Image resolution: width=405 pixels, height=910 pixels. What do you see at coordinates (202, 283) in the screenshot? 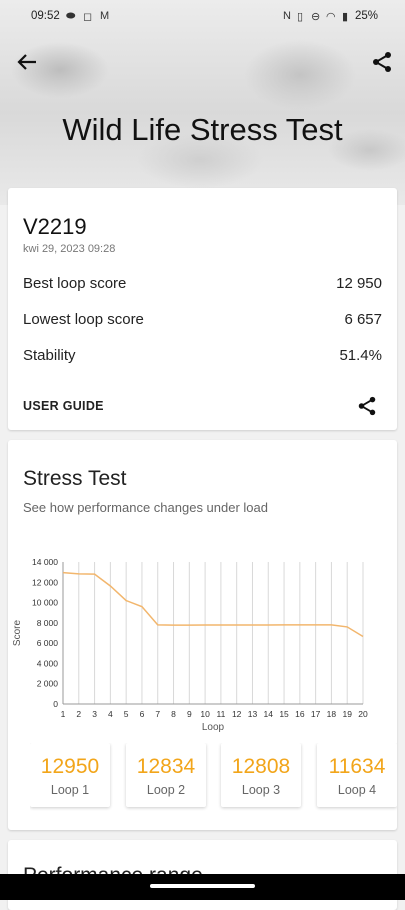
I see `best-loop-row: Best loop score 12 950` at bounding box center [202, 283].